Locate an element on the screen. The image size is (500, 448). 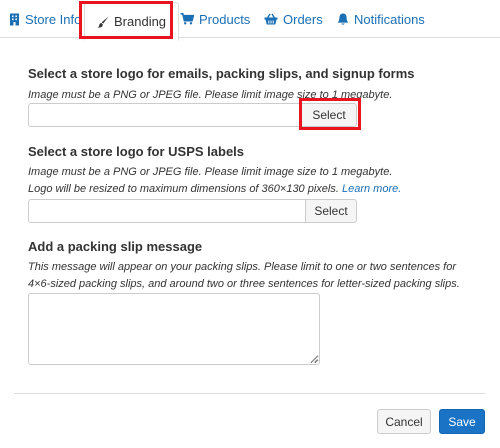
usps-logo-file-field is located at coordinates (167, 211).